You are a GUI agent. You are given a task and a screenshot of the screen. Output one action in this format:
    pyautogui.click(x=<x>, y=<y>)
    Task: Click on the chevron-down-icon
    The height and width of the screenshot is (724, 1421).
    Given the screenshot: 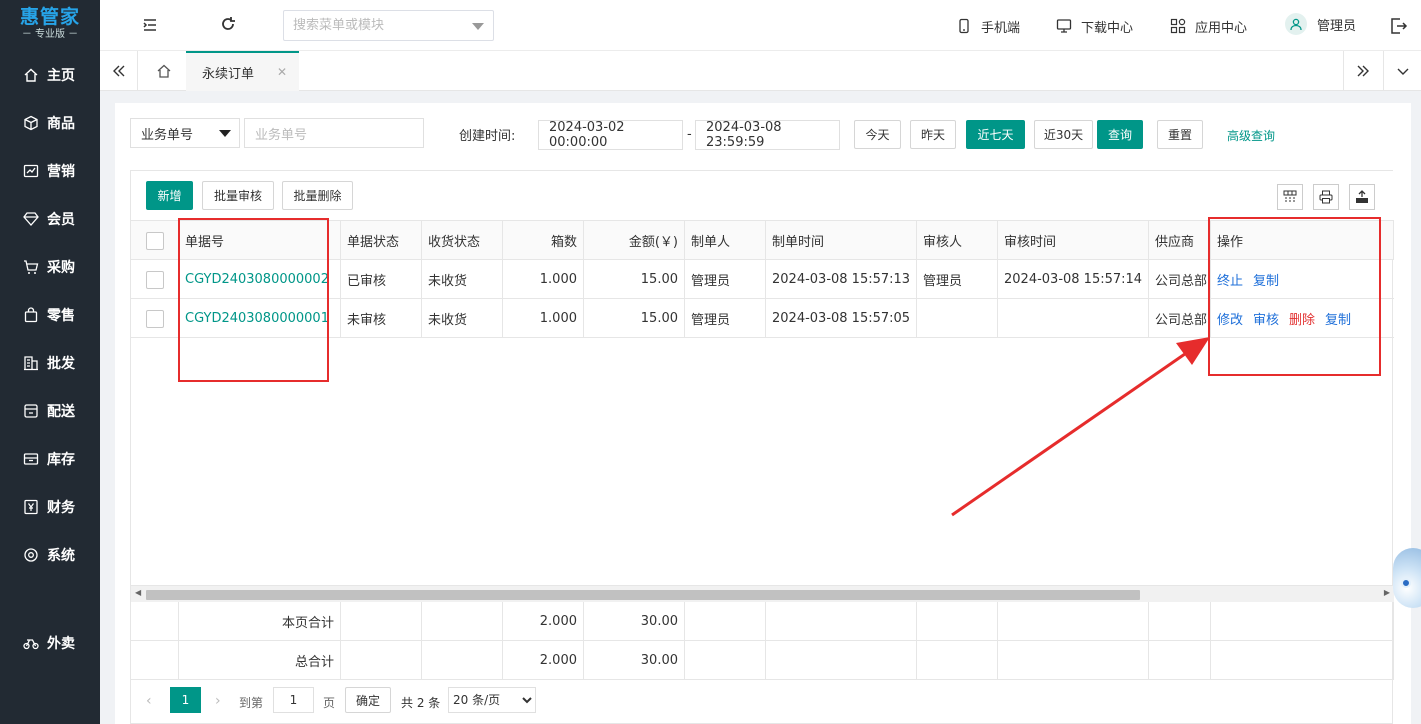 What is the action you would take?
    pyautogui.click(x=478, y=26)
    